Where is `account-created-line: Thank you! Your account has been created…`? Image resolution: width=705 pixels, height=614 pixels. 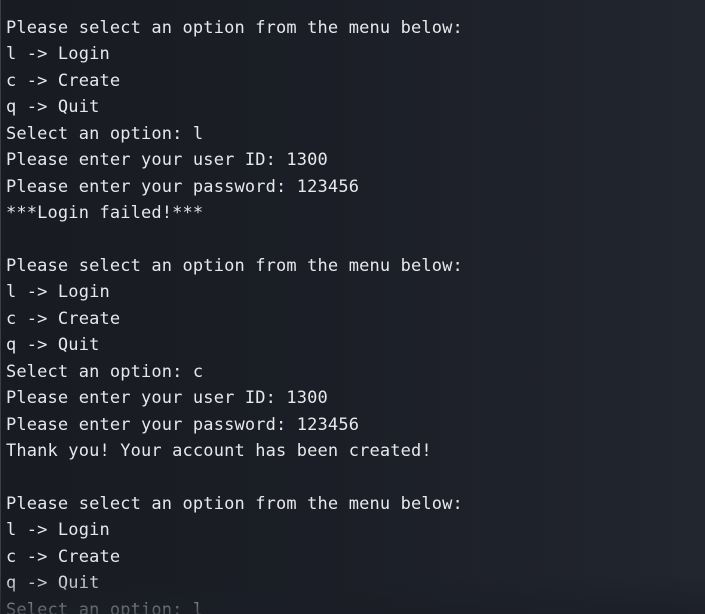 account-created-line: Thank you! Your account has been created… is located at coordinates (219, 451).